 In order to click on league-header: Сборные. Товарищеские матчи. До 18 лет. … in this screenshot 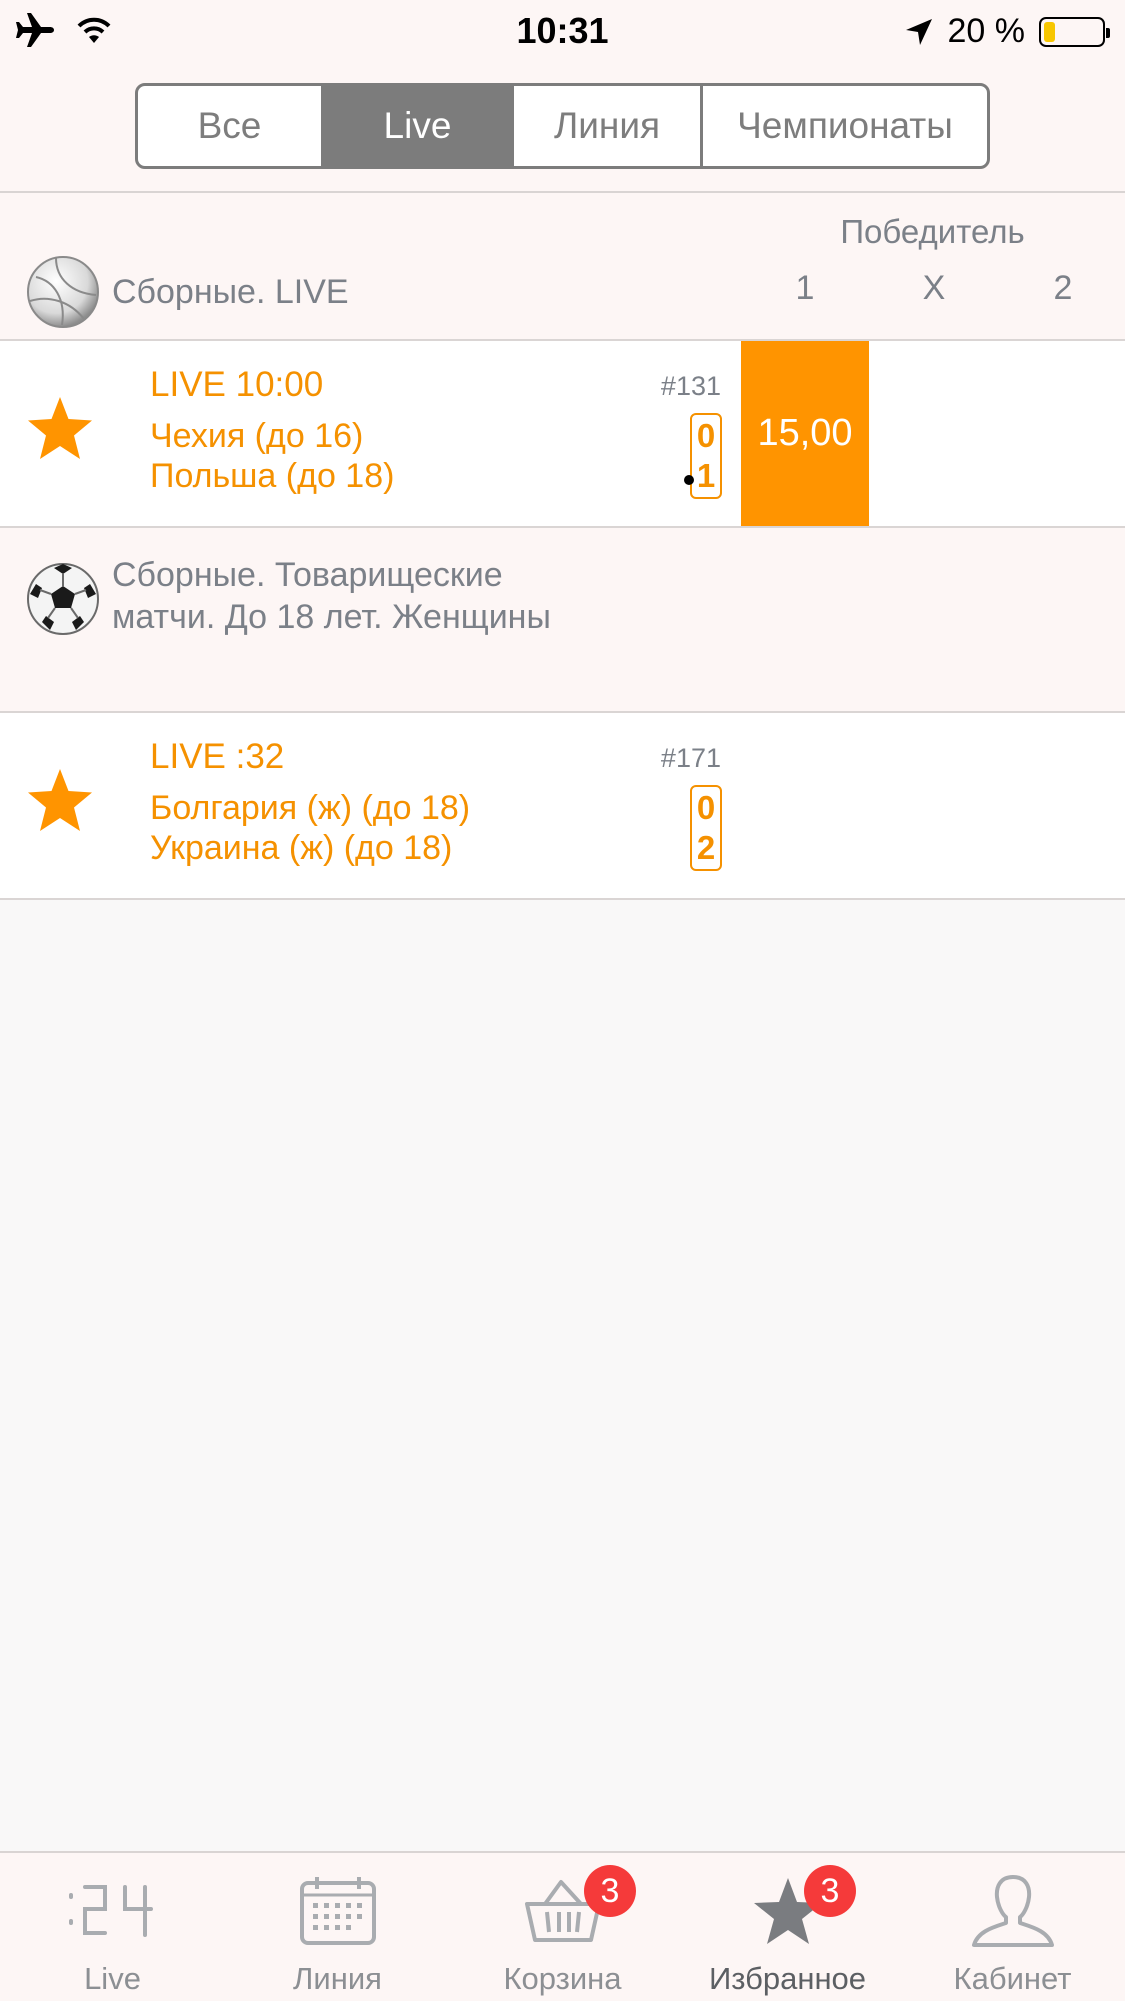, I will do `click(562, 620)`.